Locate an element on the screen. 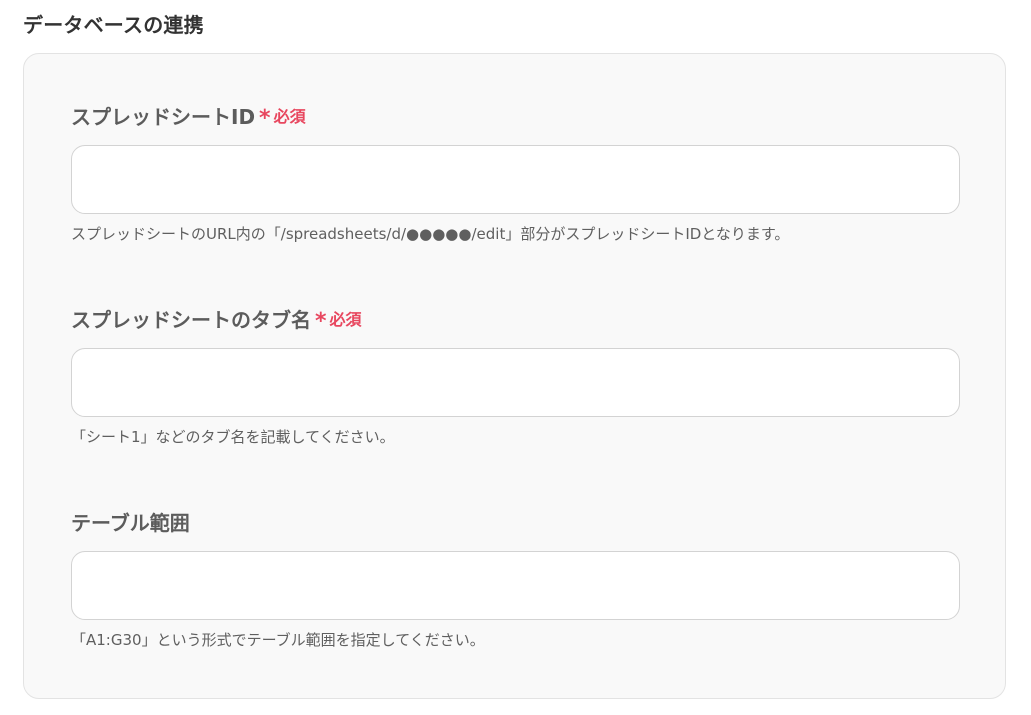 This screenshot has width=1031, height=715. sheet-tab-name-input is located at coordinates (515, 382).